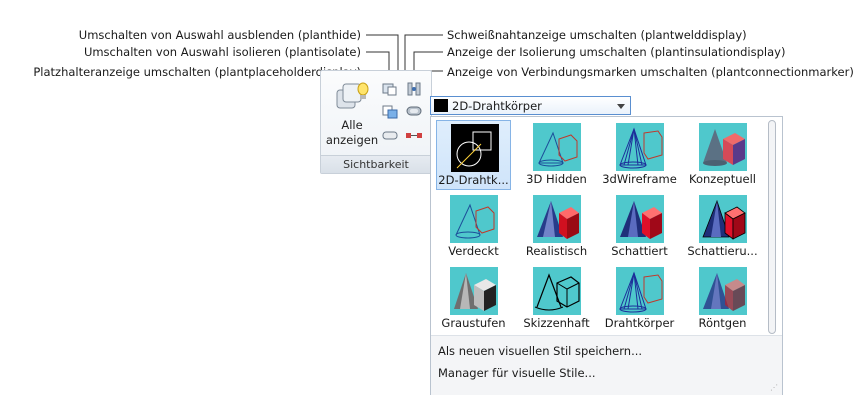  I want to click on hidden-icon, so click(474, 219).